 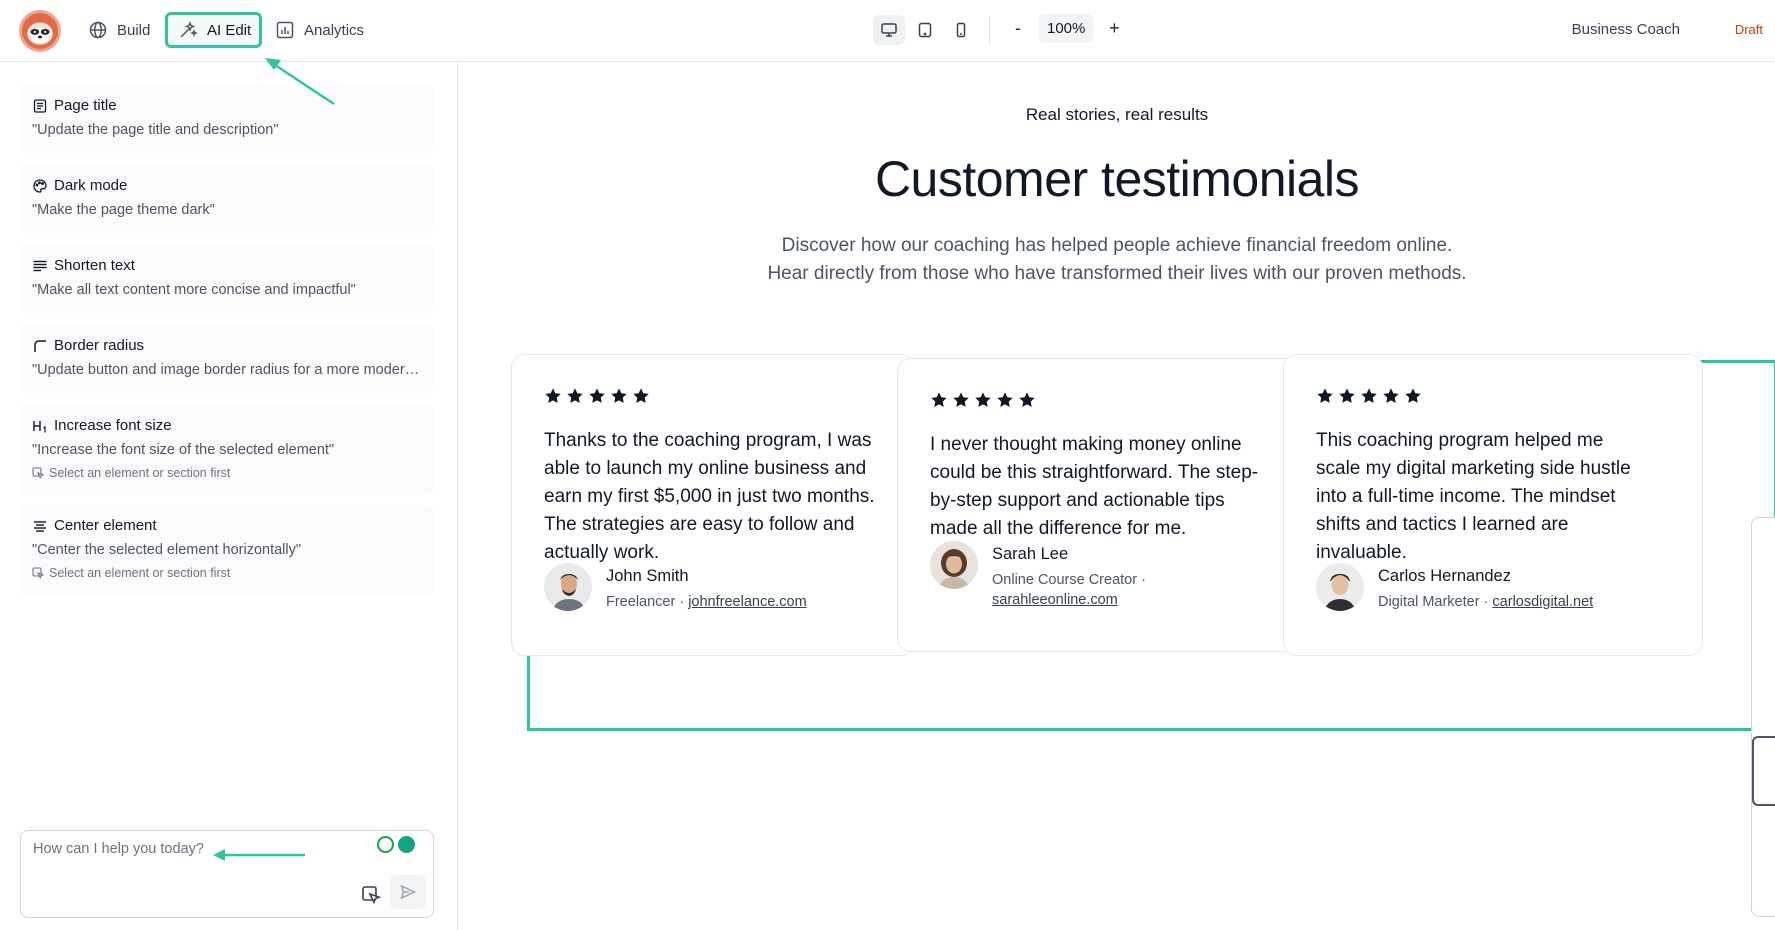 I want to click on zoom-value: 100%, so click(x=1066, y=28).